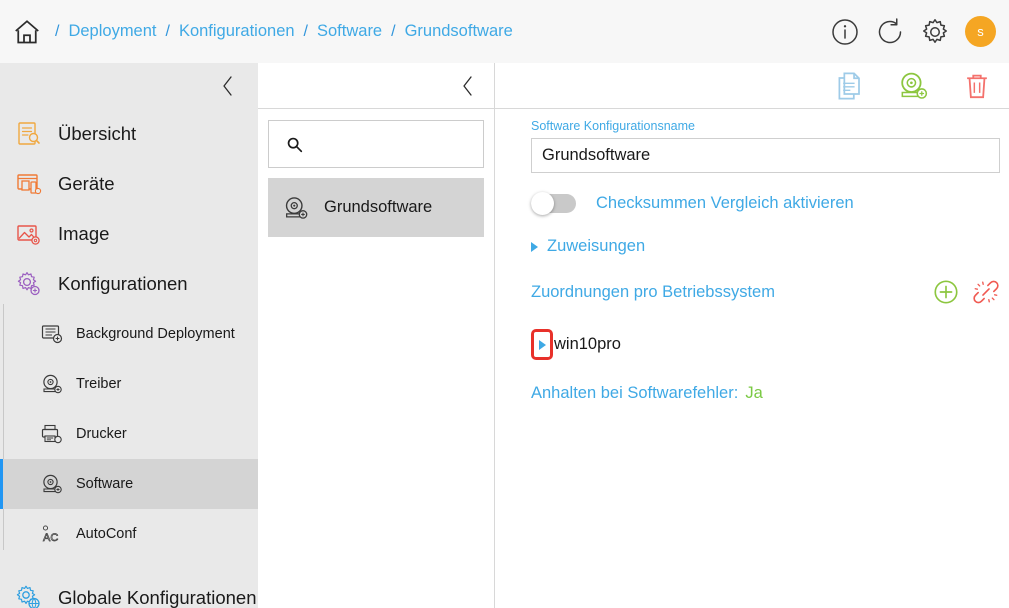  Describe the element at coordinates (129, 234) in the screenshot. I see `sidebar-item-image: Image` at that location.